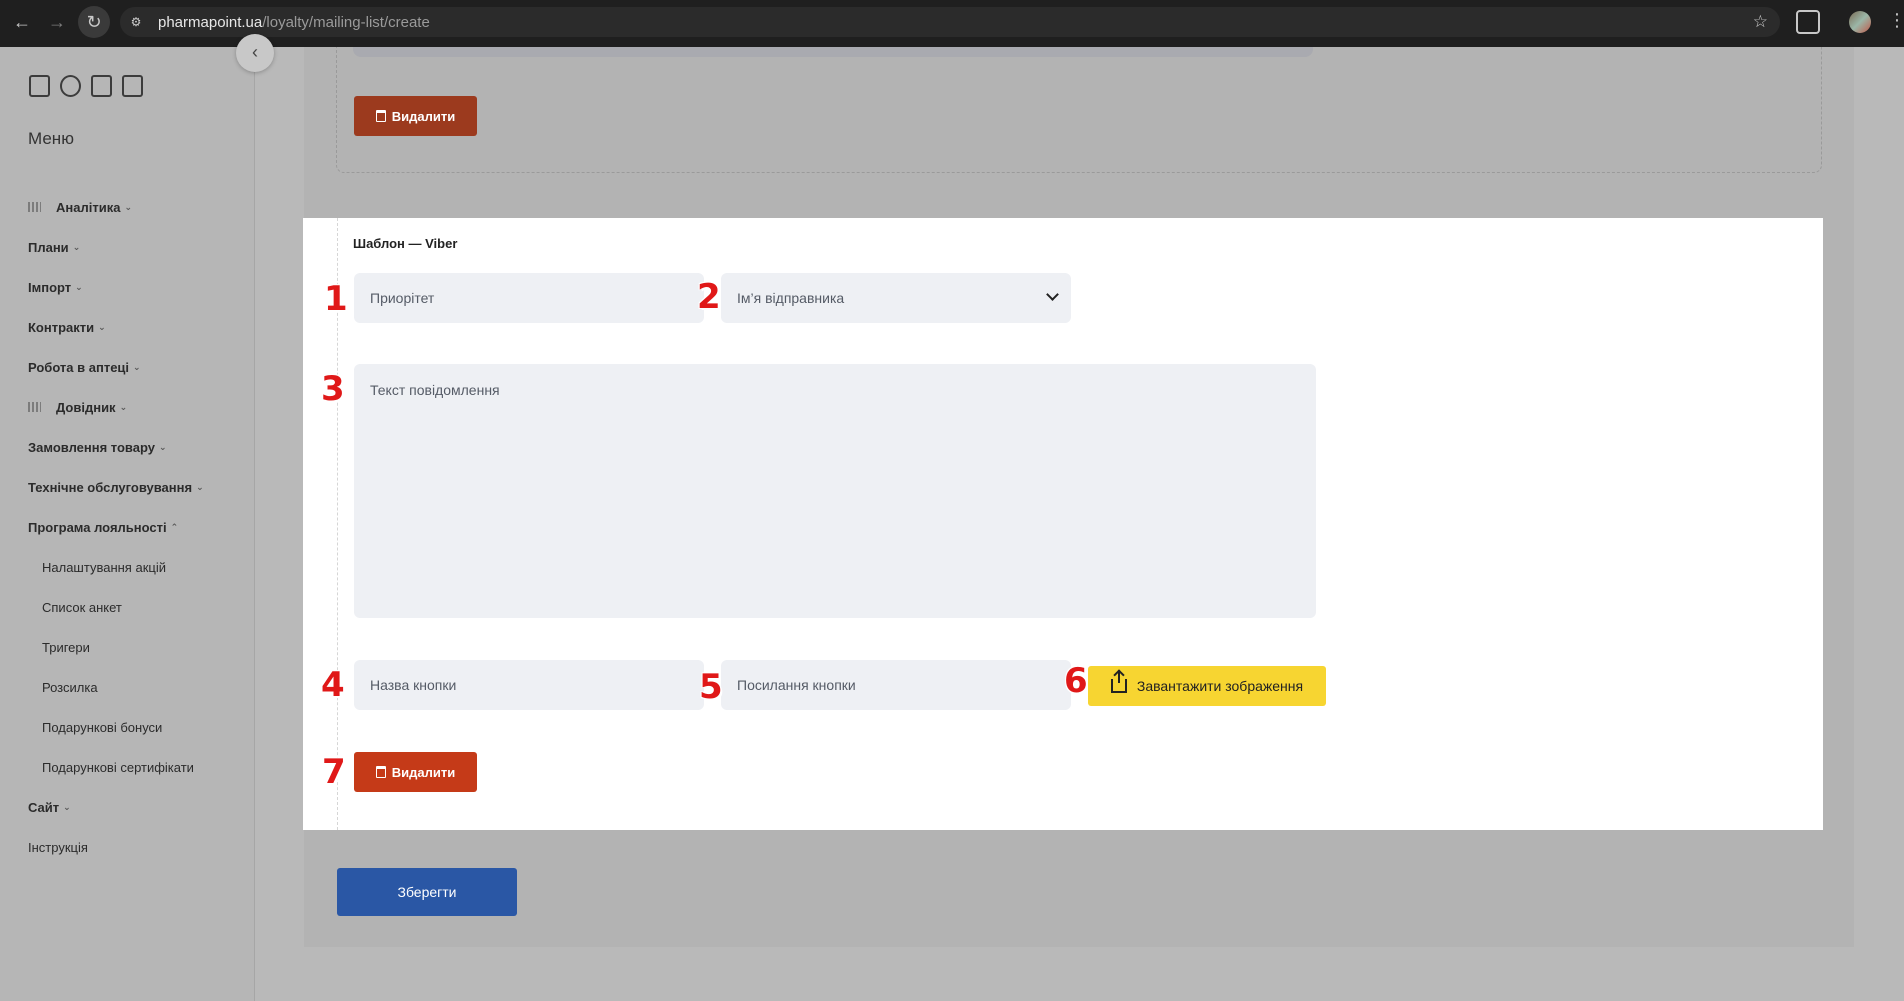  I want to click on sidebar-subitem-survey-list: Список анкет, so click(138, 607).